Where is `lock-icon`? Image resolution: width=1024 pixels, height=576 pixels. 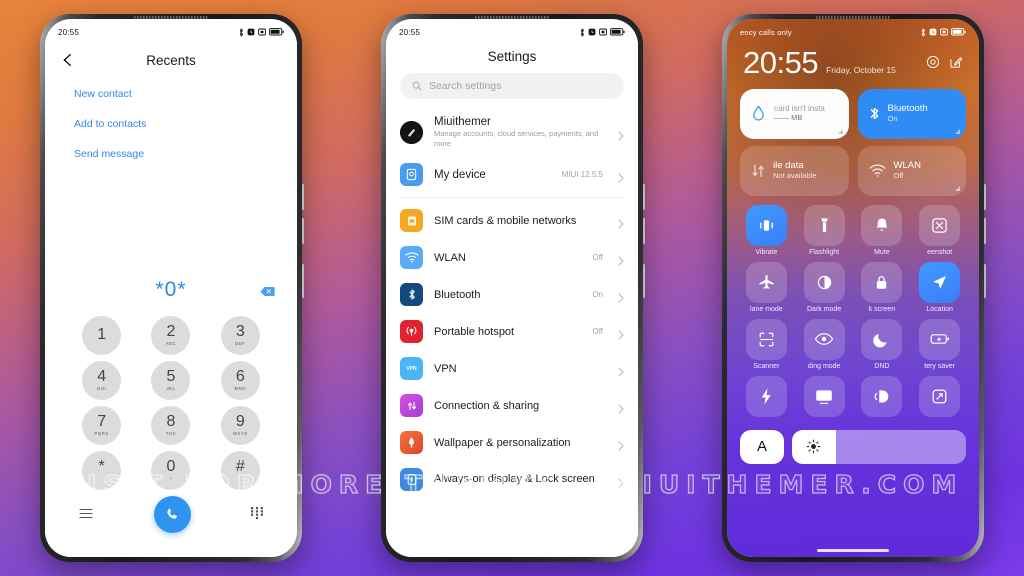 lock-icon is located at coordinates (882, 282).